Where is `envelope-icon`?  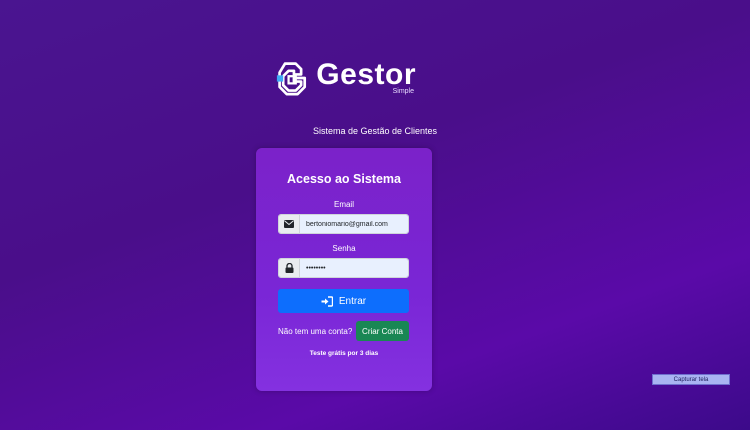
envelope-icon is located at coordinates (289, 224).